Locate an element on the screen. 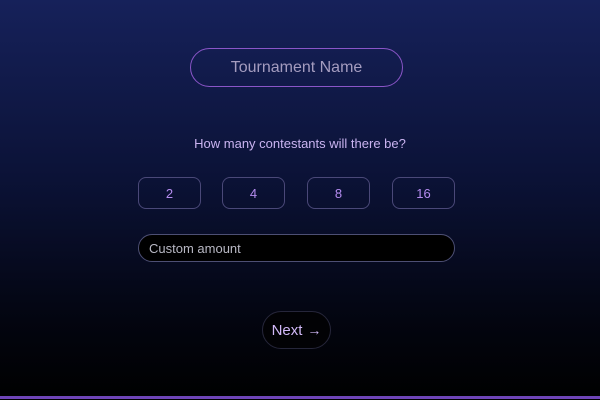  contestants-8-button: 8 is located at coordinates (338, 193).